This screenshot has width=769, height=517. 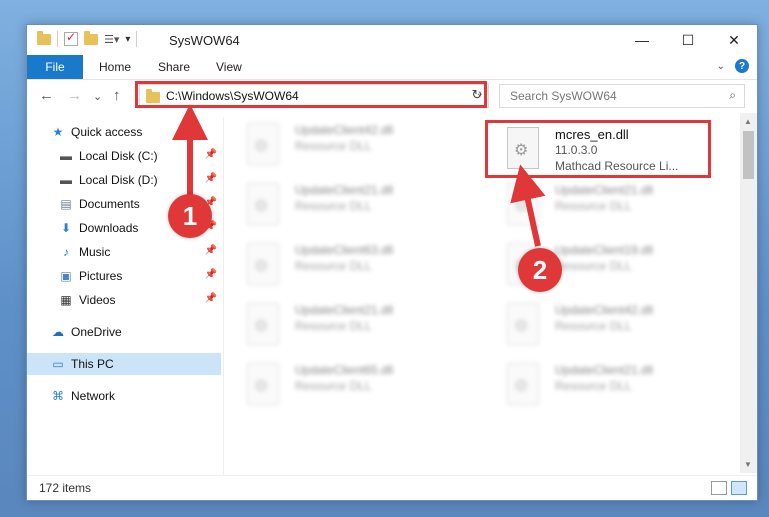 I want to click on download-icon: ⬇, so click(x=66, y=228).